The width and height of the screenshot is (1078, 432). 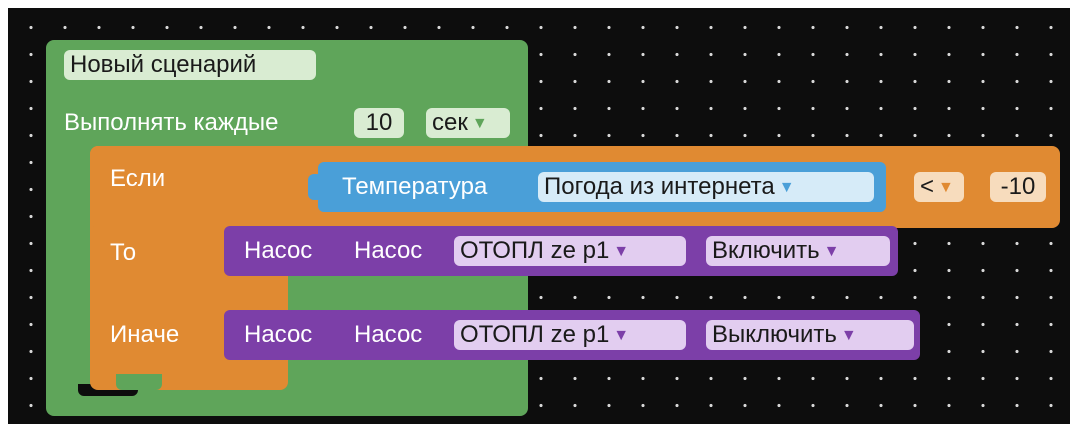 I want to click on scenario-title-field: Новый сценарий, so click(x=190, y=65).